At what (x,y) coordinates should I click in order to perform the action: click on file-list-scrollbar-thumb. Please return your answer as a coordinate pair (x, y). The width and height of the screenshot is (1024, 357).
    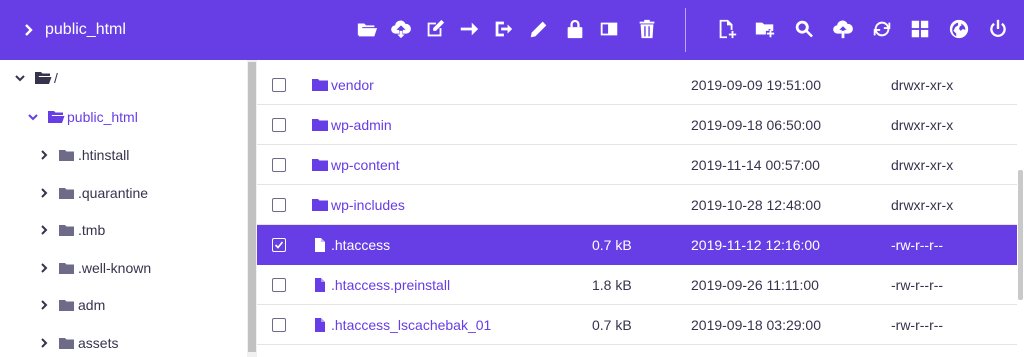
    Looking at the image, I should click on (1020, 235).